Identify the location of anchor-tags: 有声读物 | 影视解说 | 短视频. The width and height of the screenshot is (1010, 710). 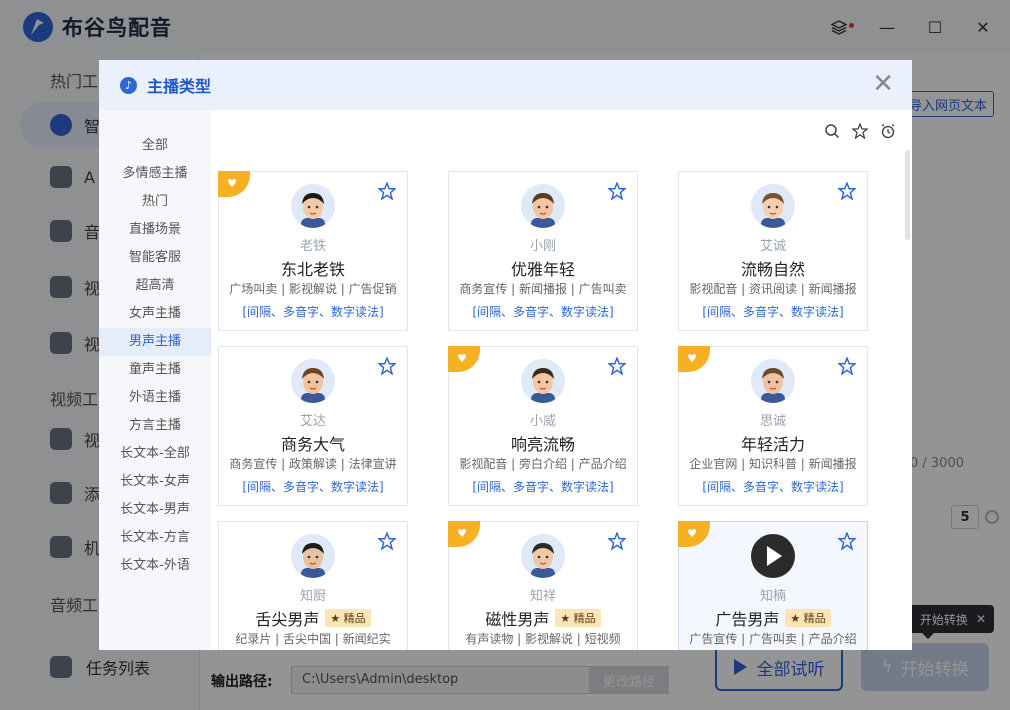
(543, 639).